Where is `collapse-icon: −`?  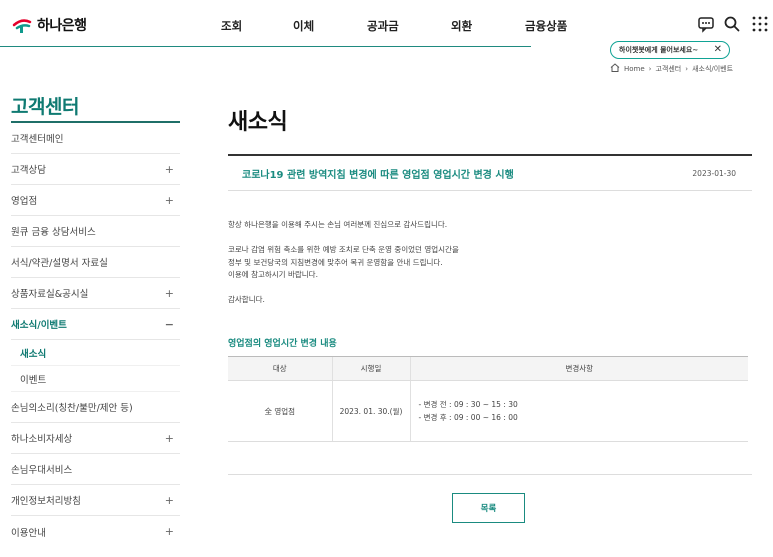 collapse-icon: − is located at coordinates (169, 324).